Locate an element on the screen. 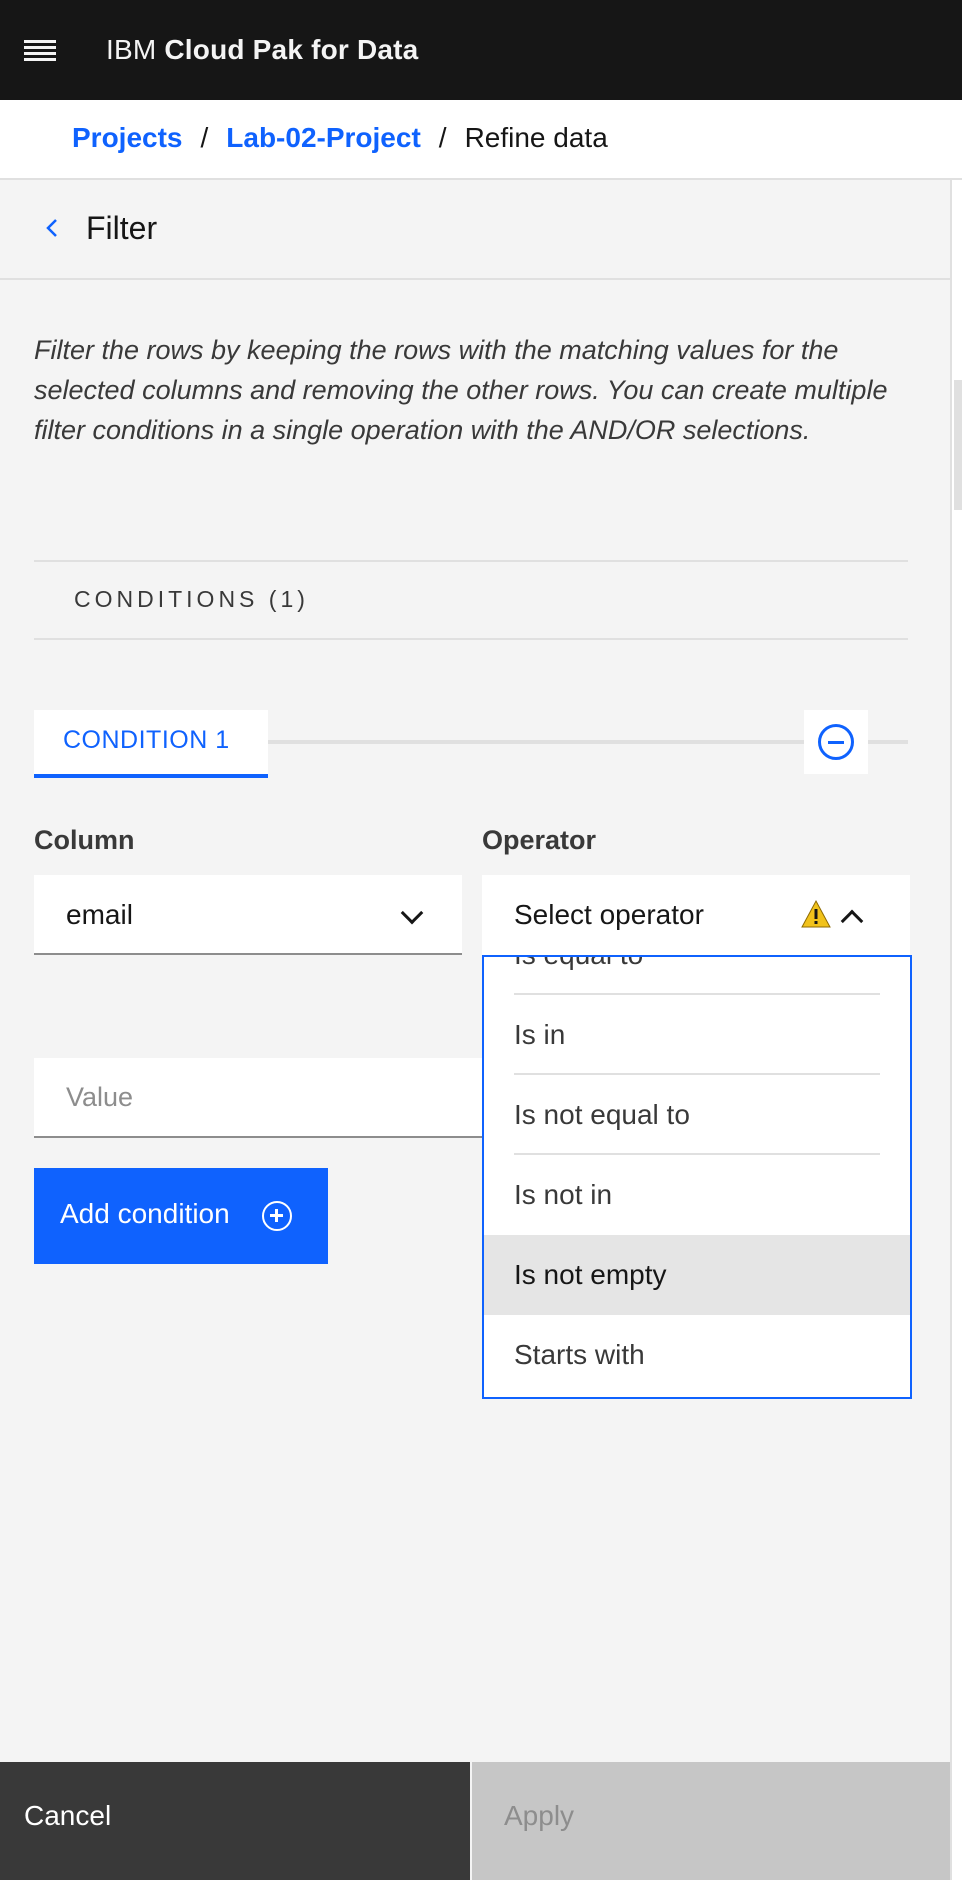 The image size is (962, 1890). hamburger-menu-icon is located at coordinates (40, 51).